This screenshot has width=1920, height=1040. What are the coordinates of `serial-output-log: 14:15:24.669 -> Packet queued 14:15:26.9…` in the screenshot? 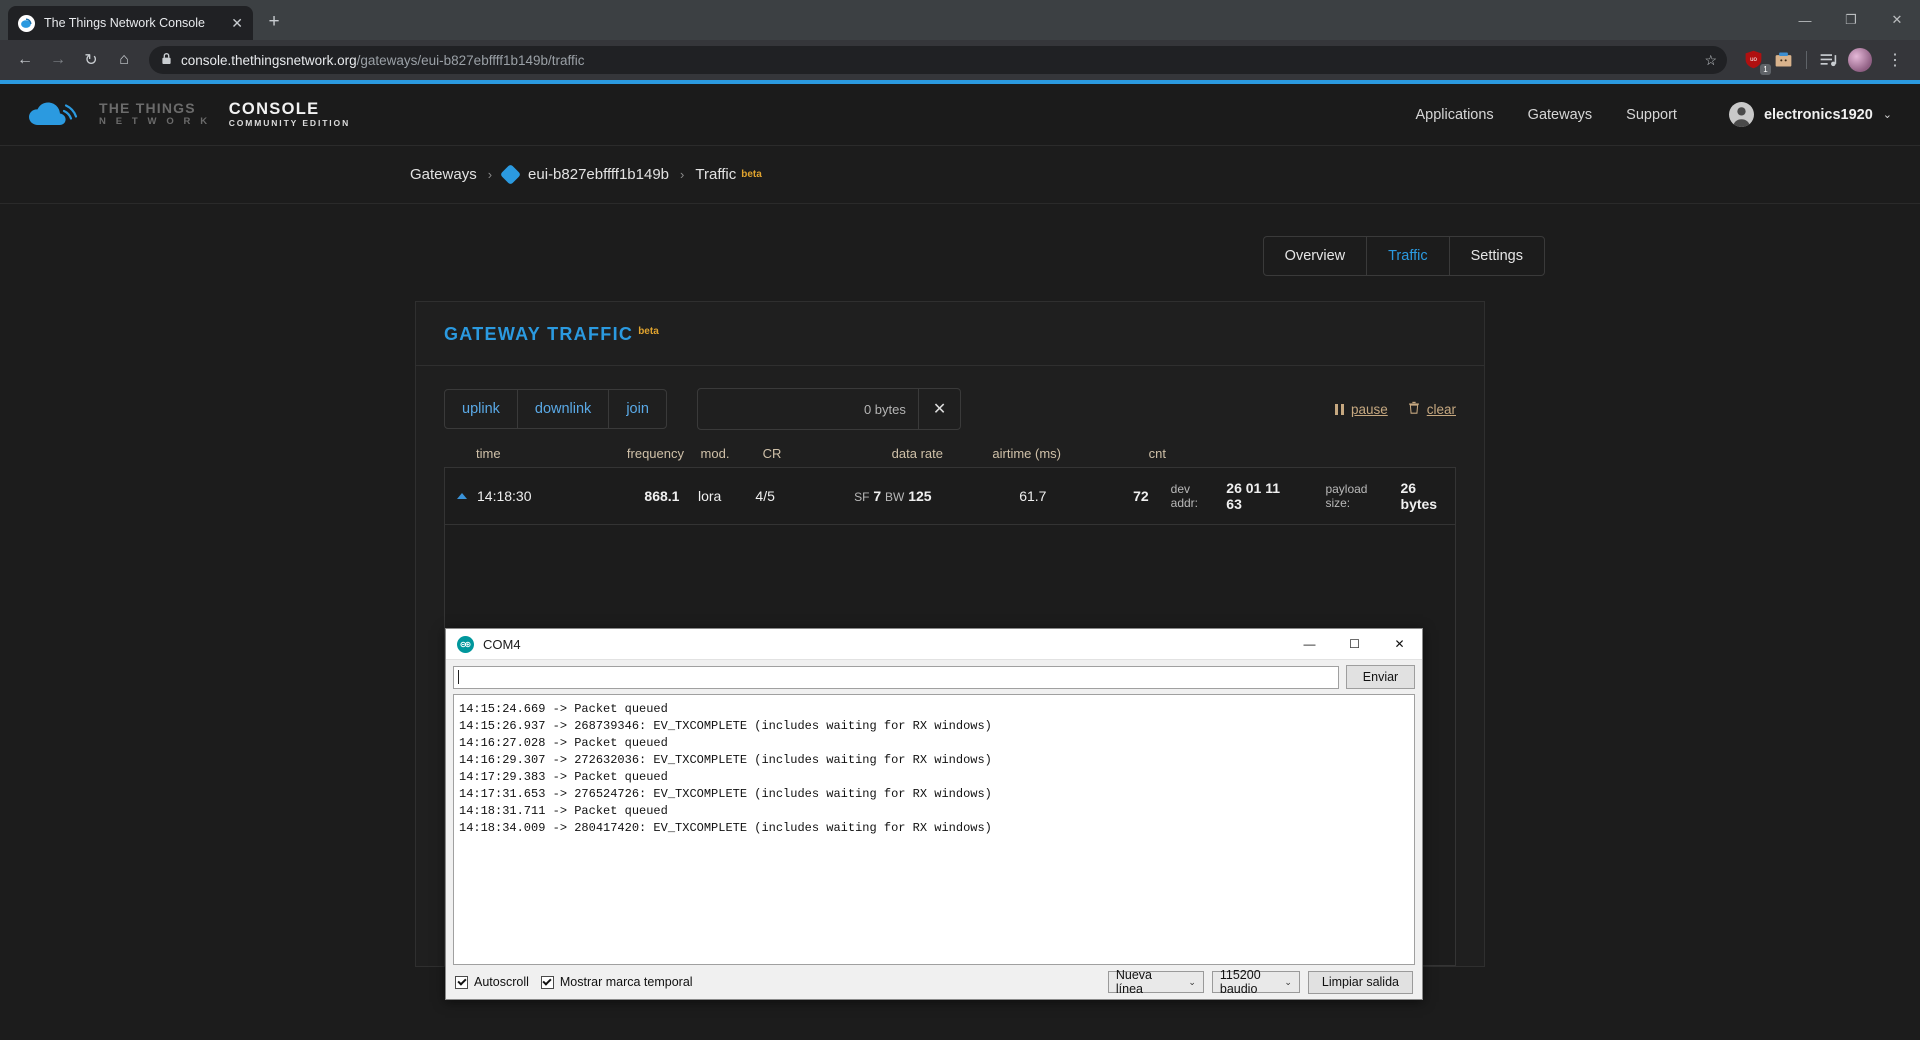 It's located at (934, 829).